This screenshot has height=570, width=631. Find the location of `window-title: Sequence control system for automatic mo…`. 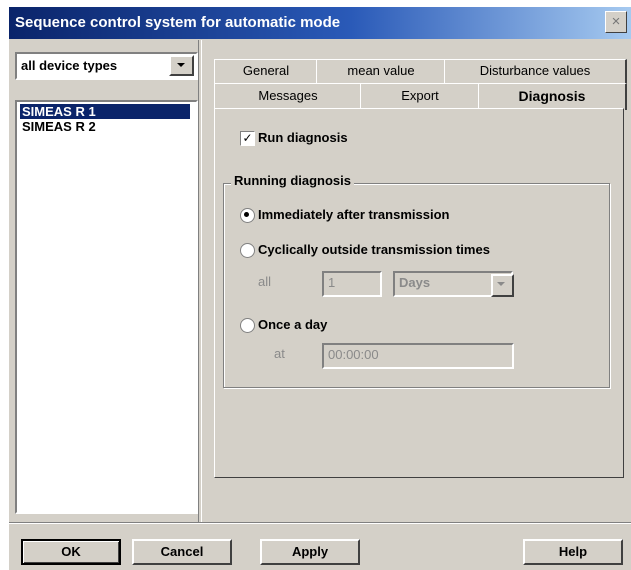

window-title: Sequence control system for automatic mo… is located at coordinates (178, 22).